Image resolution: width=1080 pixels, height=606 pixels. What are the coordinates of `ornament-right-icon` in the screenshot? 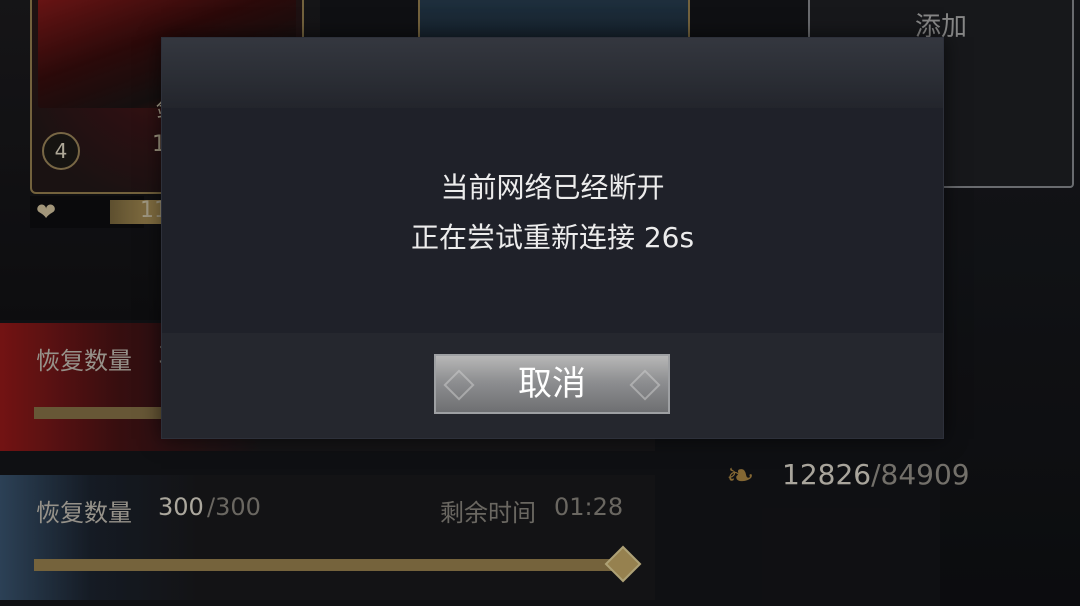 It's located at (645, 385).